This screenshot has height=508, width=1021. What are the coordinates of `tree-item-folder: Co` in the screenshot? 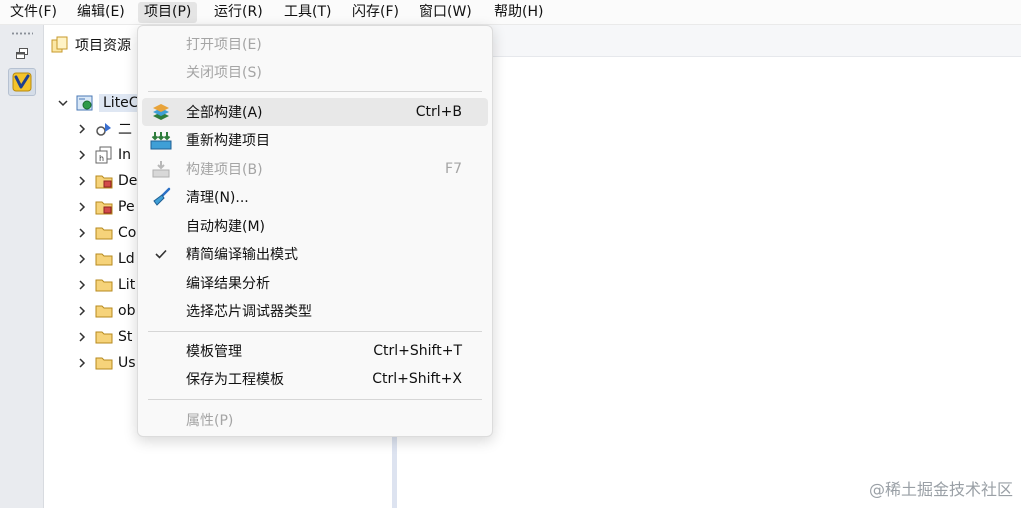 It's located at (105, 233).